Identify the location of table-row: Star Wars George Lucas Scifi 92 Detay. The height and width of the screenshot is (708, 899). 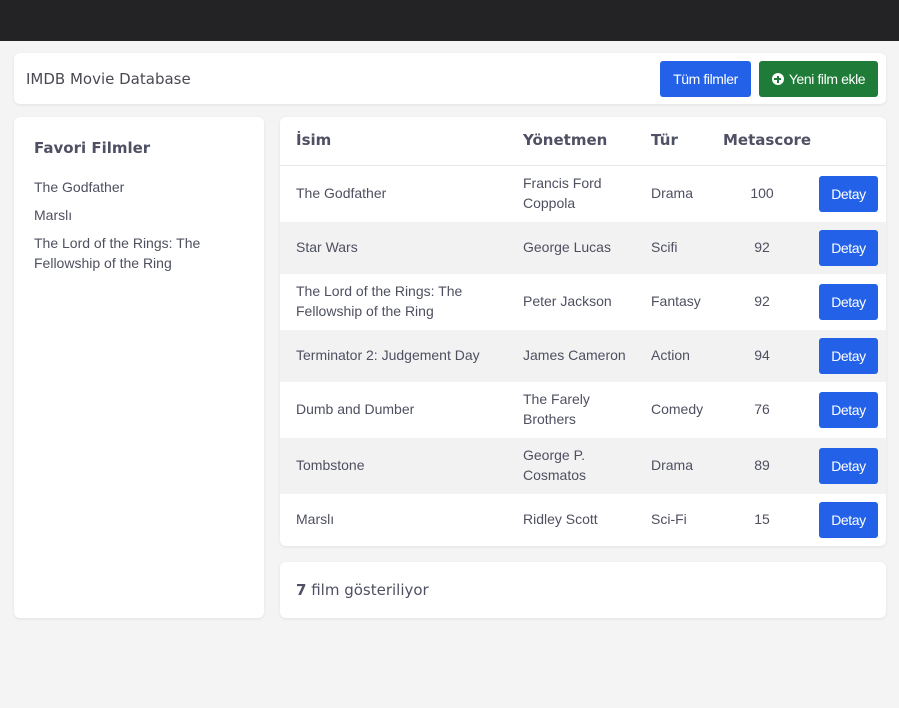
(583, 248).